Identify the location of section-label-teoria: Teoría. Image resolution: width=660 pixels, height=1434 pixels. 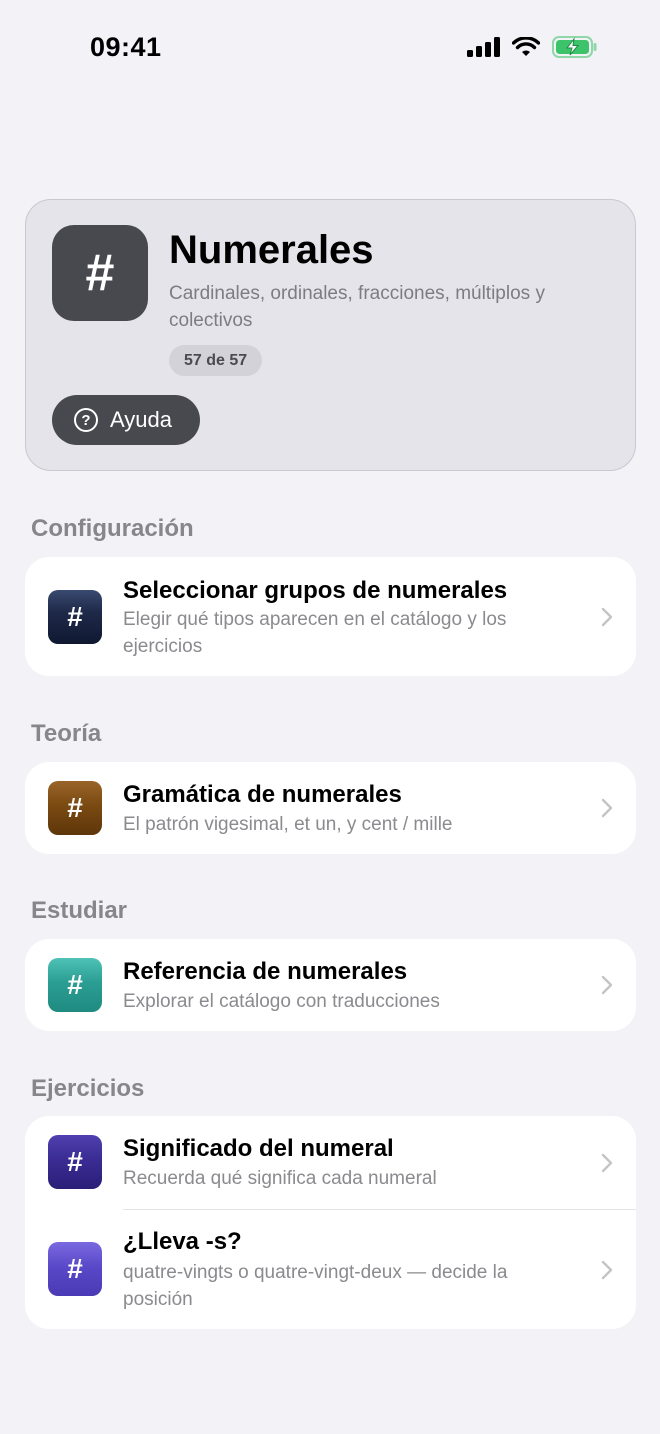
(66, 733).